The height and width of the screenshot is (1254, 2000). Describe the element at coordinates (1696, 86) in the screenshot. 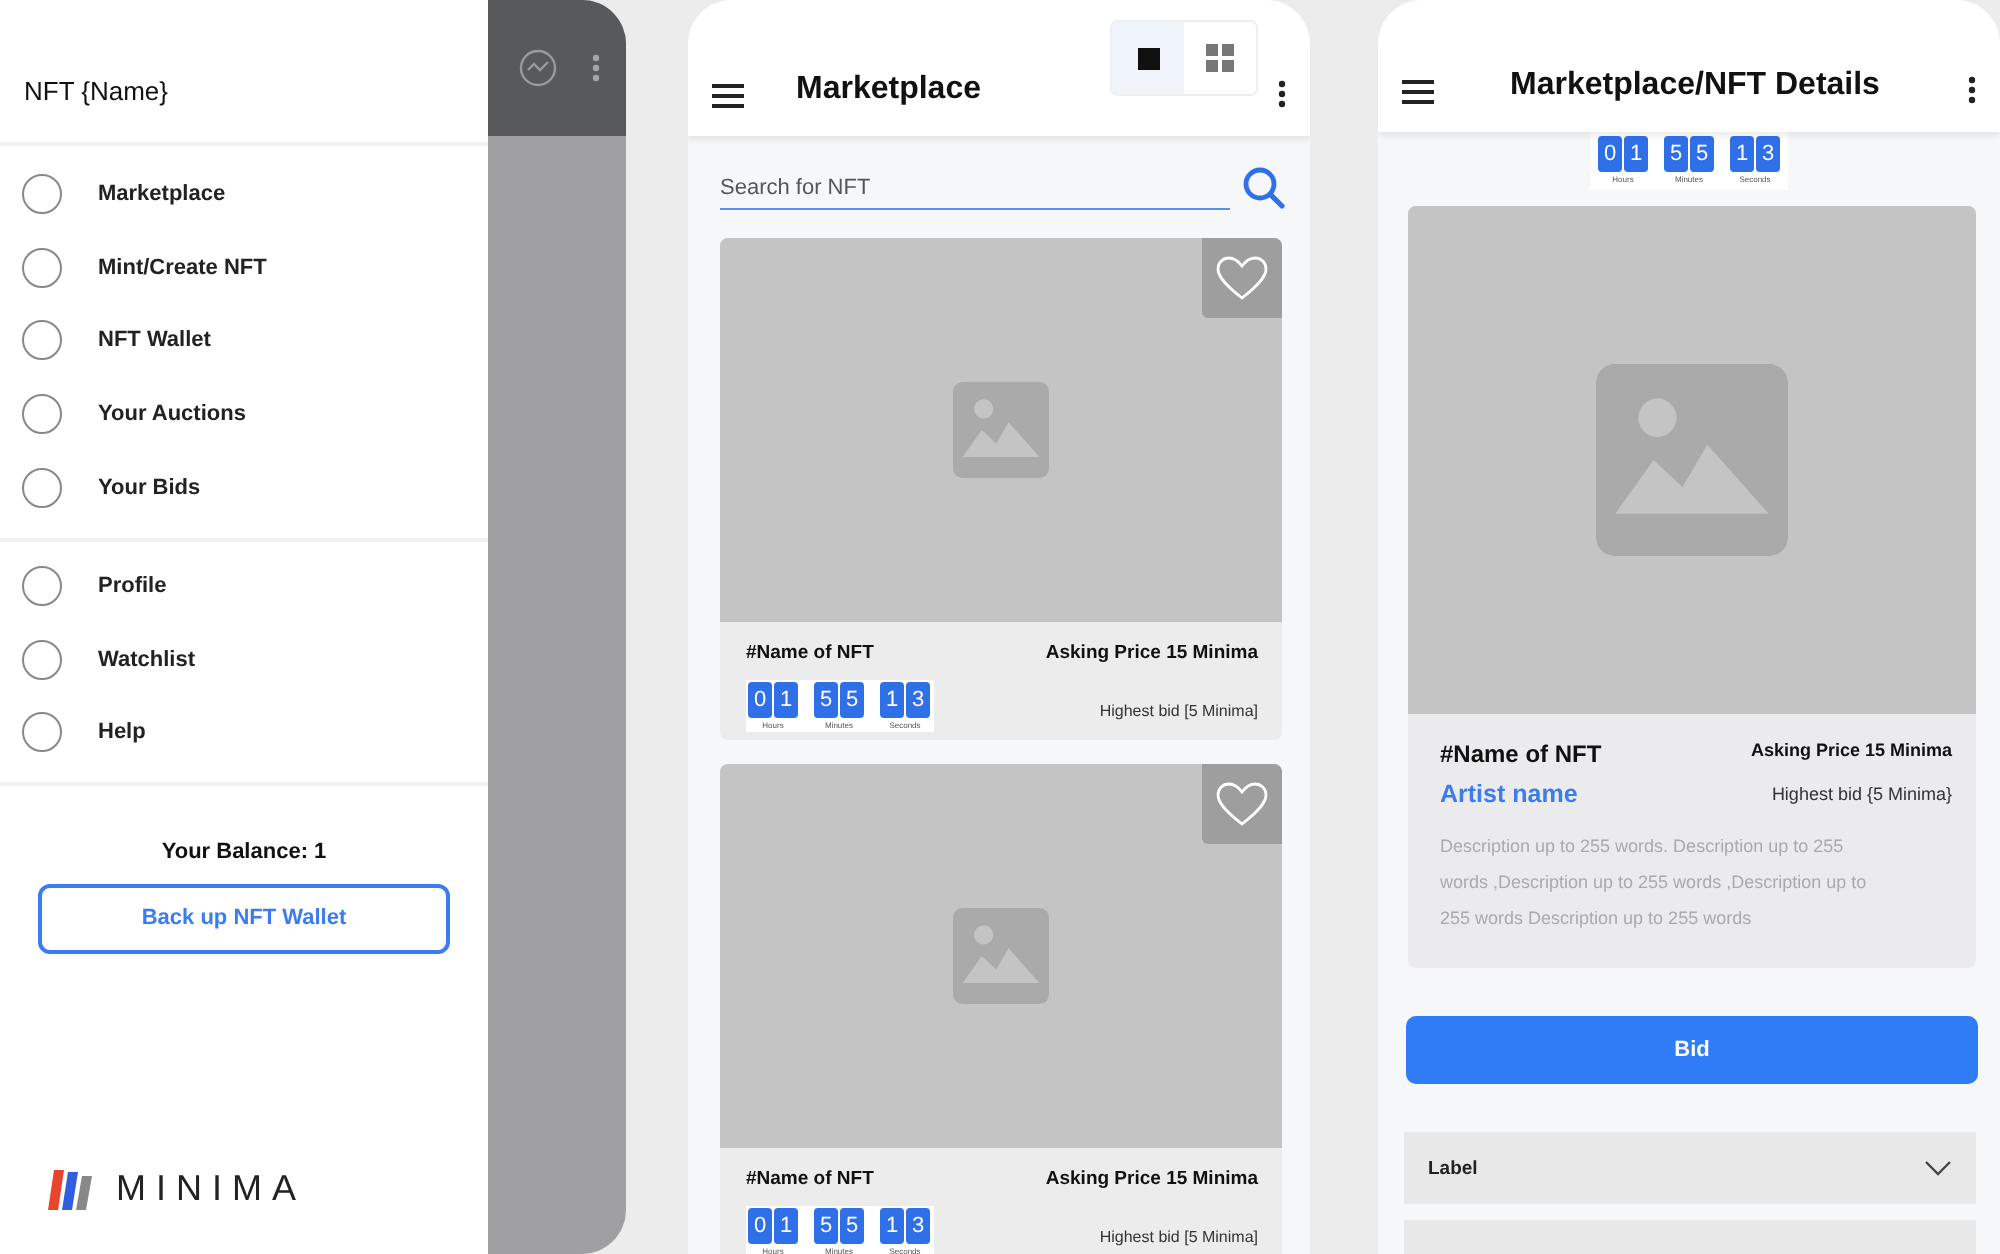

I see `screen-title: Marketplace/NFT Details` at that location.